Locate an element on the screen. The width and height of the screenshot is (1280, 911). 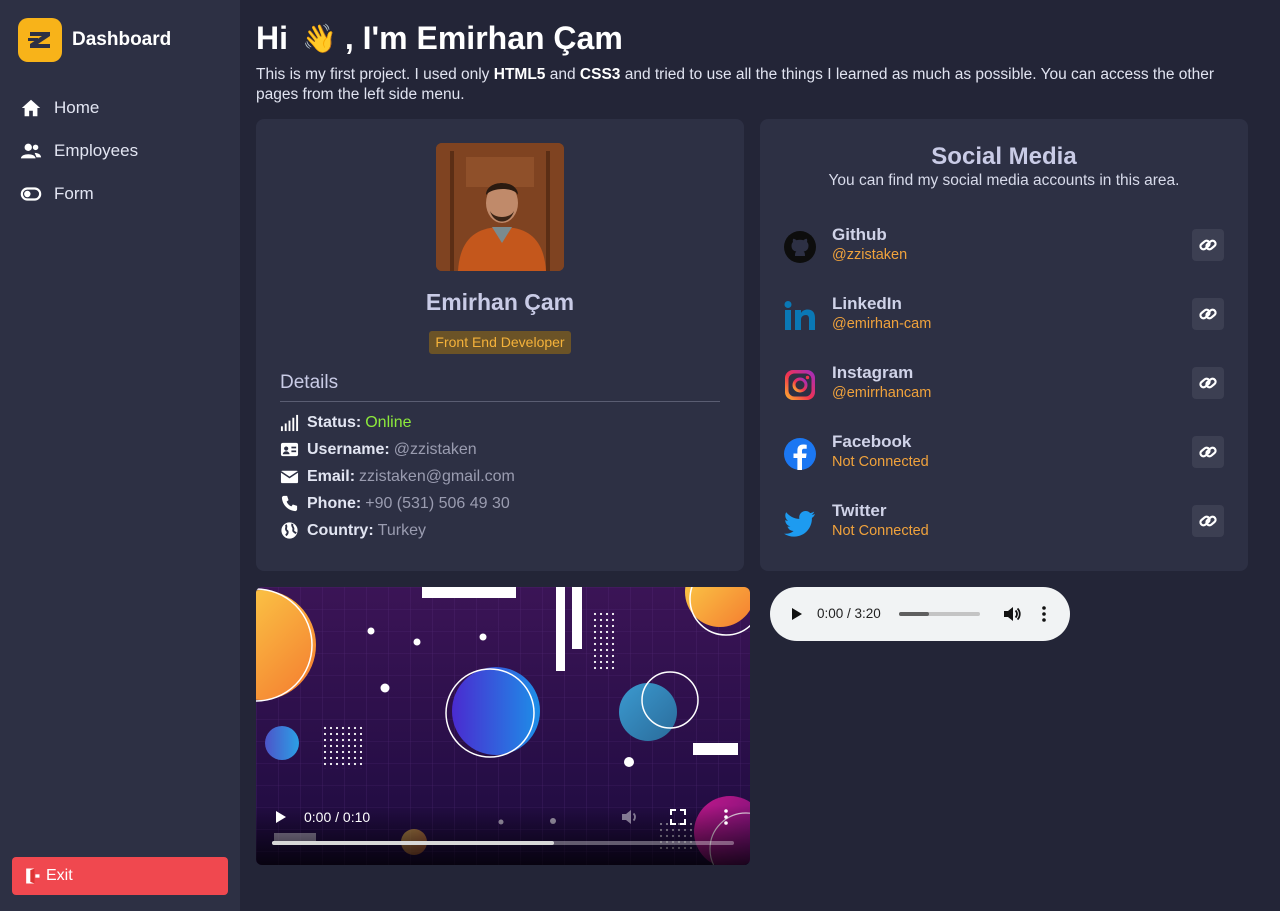
social-title: Social Media is located at coordinates (1004, 156).